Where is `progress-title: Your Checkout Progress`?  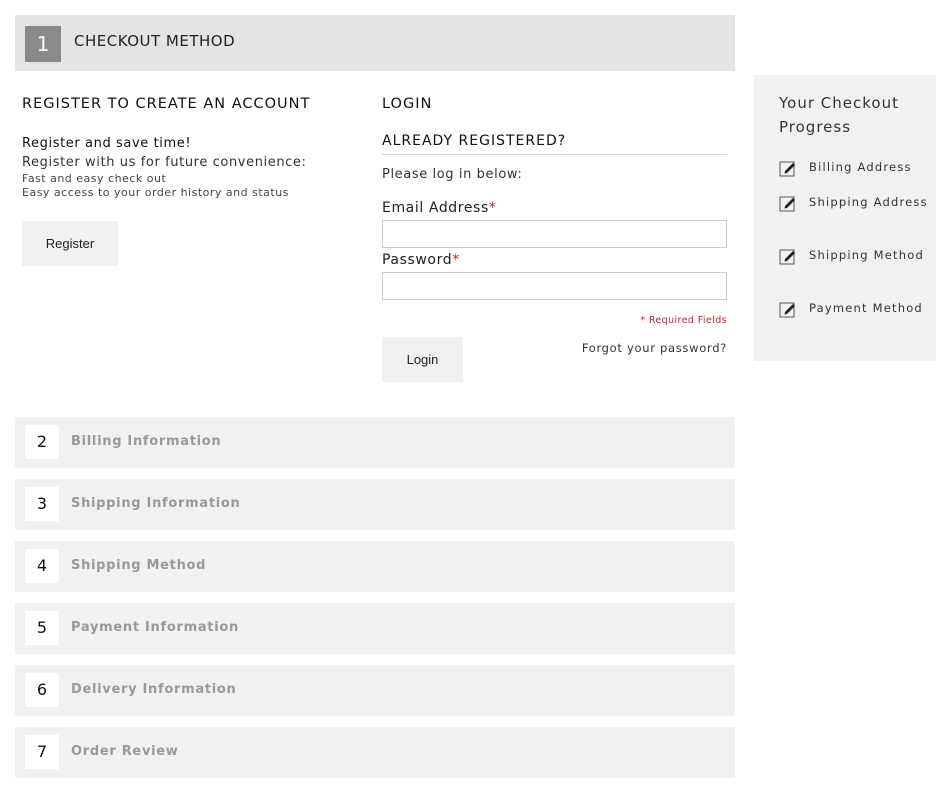 progress-title: Your Checkout Progress is located at coordinates (839, 115).